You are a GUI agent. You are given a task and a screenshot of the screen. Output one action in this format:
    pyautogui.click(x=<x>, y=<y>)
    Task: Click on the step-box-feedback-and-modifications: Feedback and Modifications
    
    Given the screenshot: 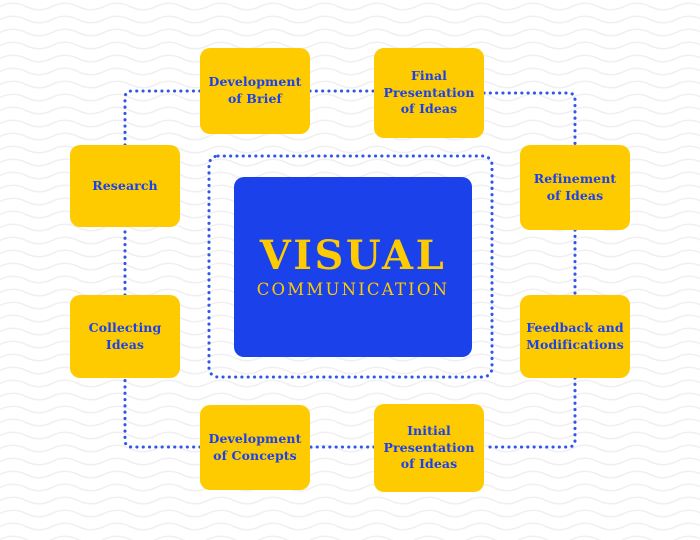 What is the action you would take?
    pyautogui.click(x=575, y=336)
    